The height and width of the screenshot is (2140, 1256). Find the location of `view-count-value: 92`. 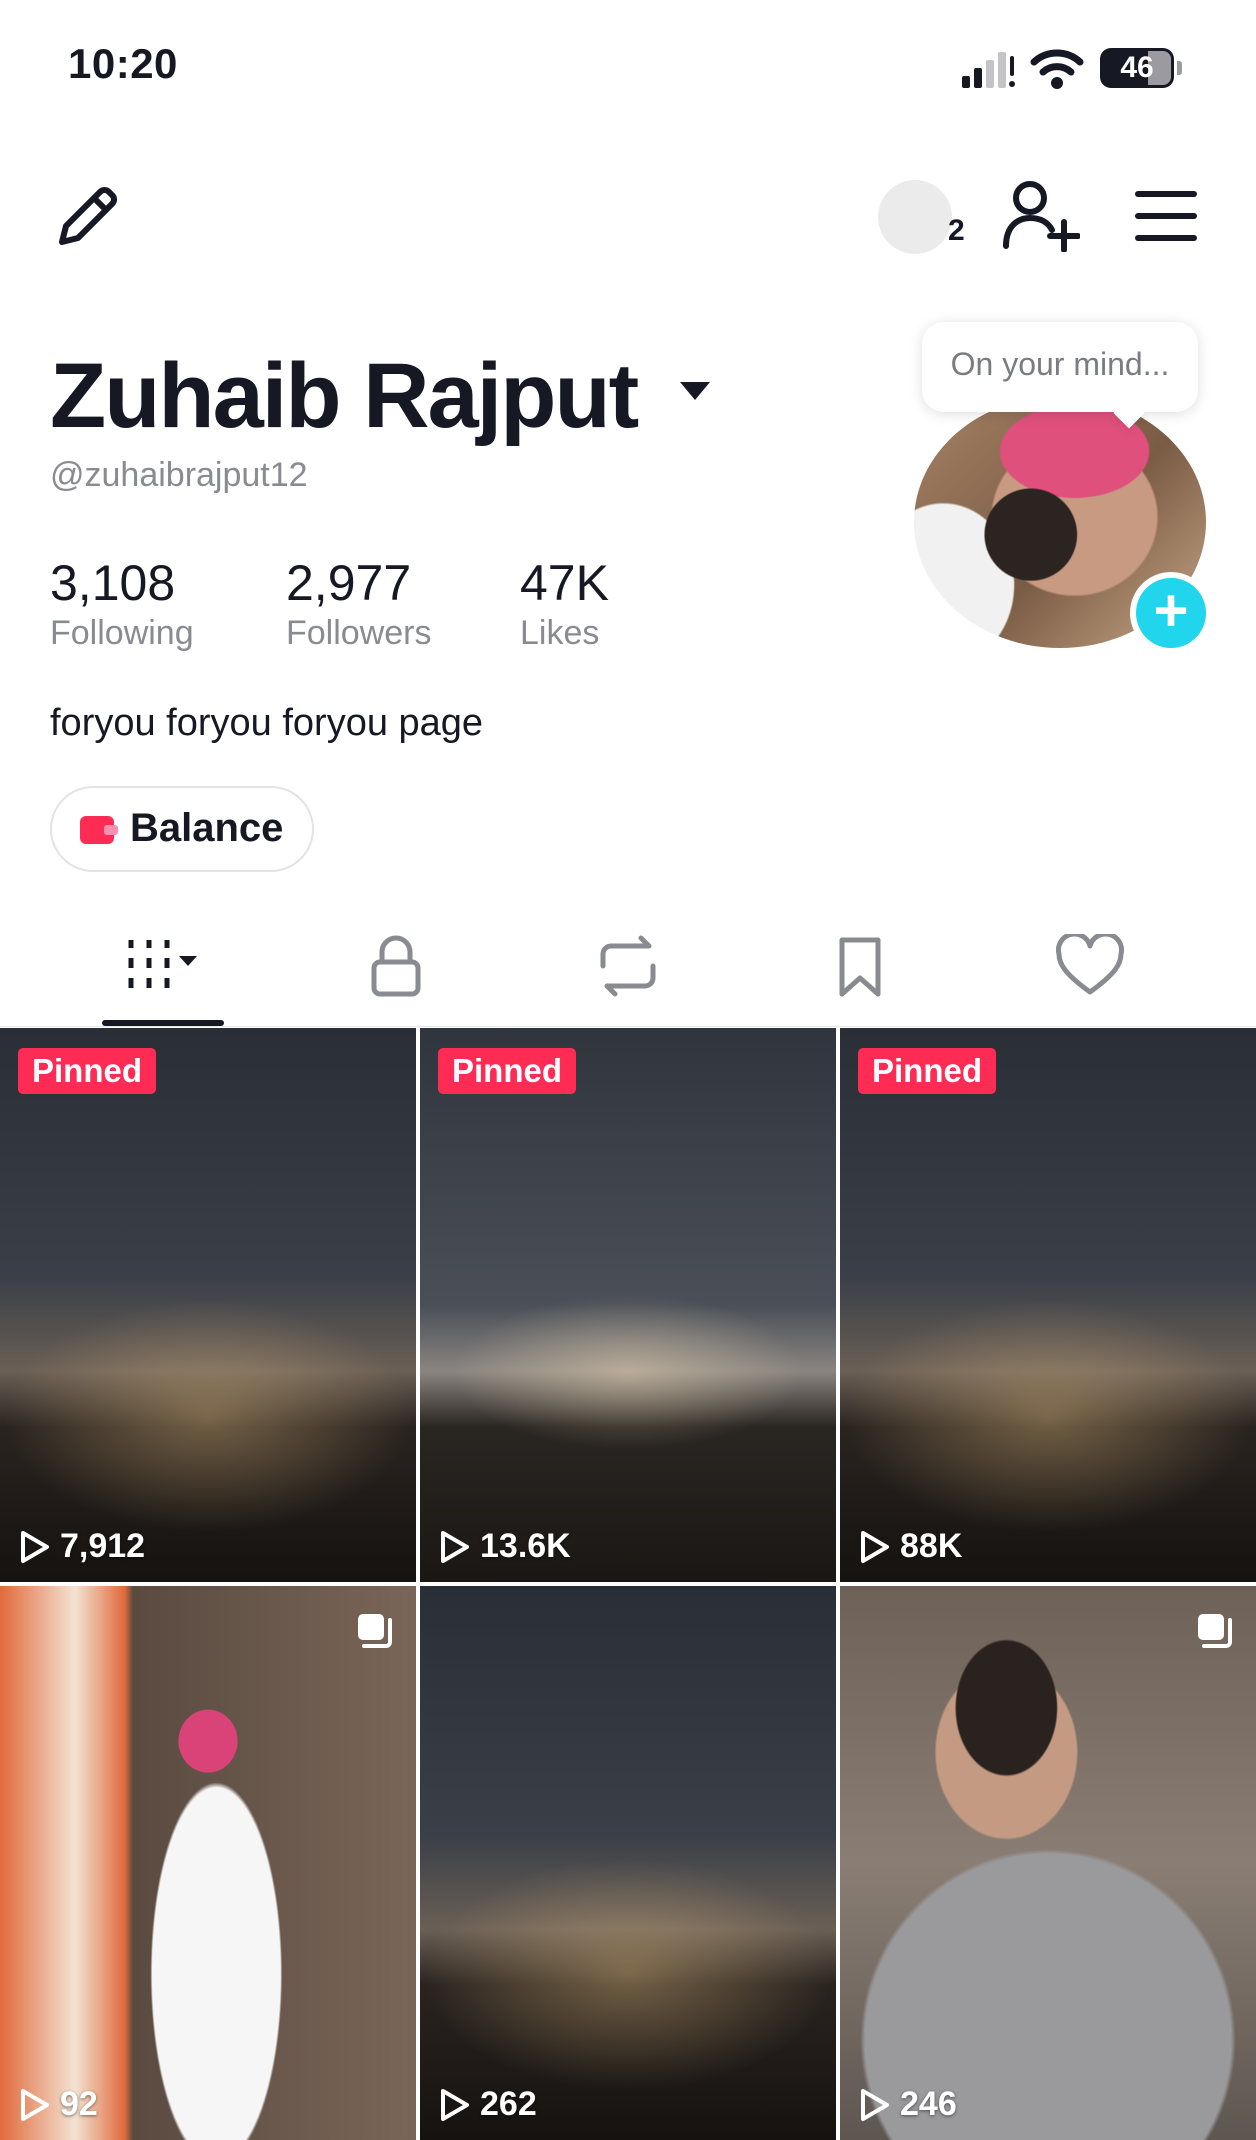

view-count-value: 92 is located at coordinates (79, 2104).